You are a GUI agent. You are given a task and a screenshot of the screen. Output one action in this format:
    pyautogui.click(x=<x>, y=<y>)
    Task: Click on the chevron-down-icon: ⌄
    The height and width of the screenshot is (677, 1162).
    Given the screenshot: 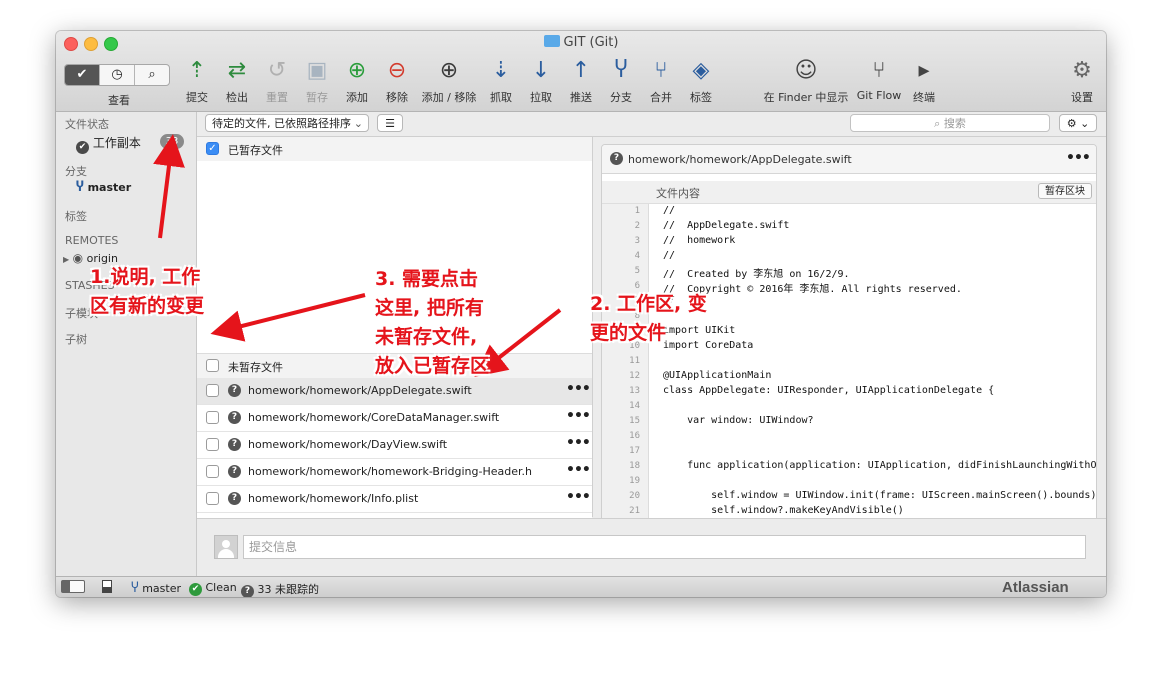 What is the action you would take?
    pyautogui.click(x=358, y=123)
    